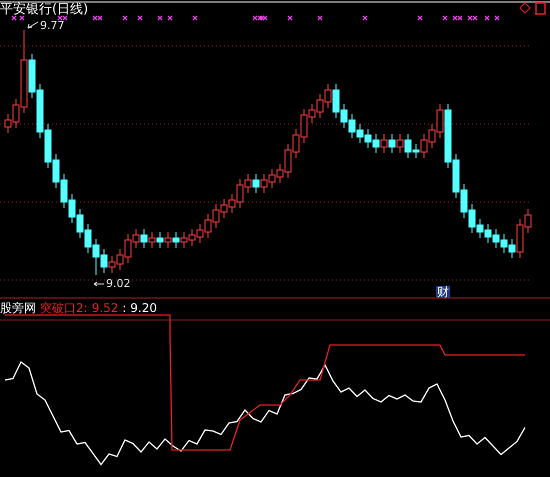 The height and width of the screenshot is (477, 550). Describe the element at coordinates (540, 8) in the screenshot. I see `square-icon` at that location.